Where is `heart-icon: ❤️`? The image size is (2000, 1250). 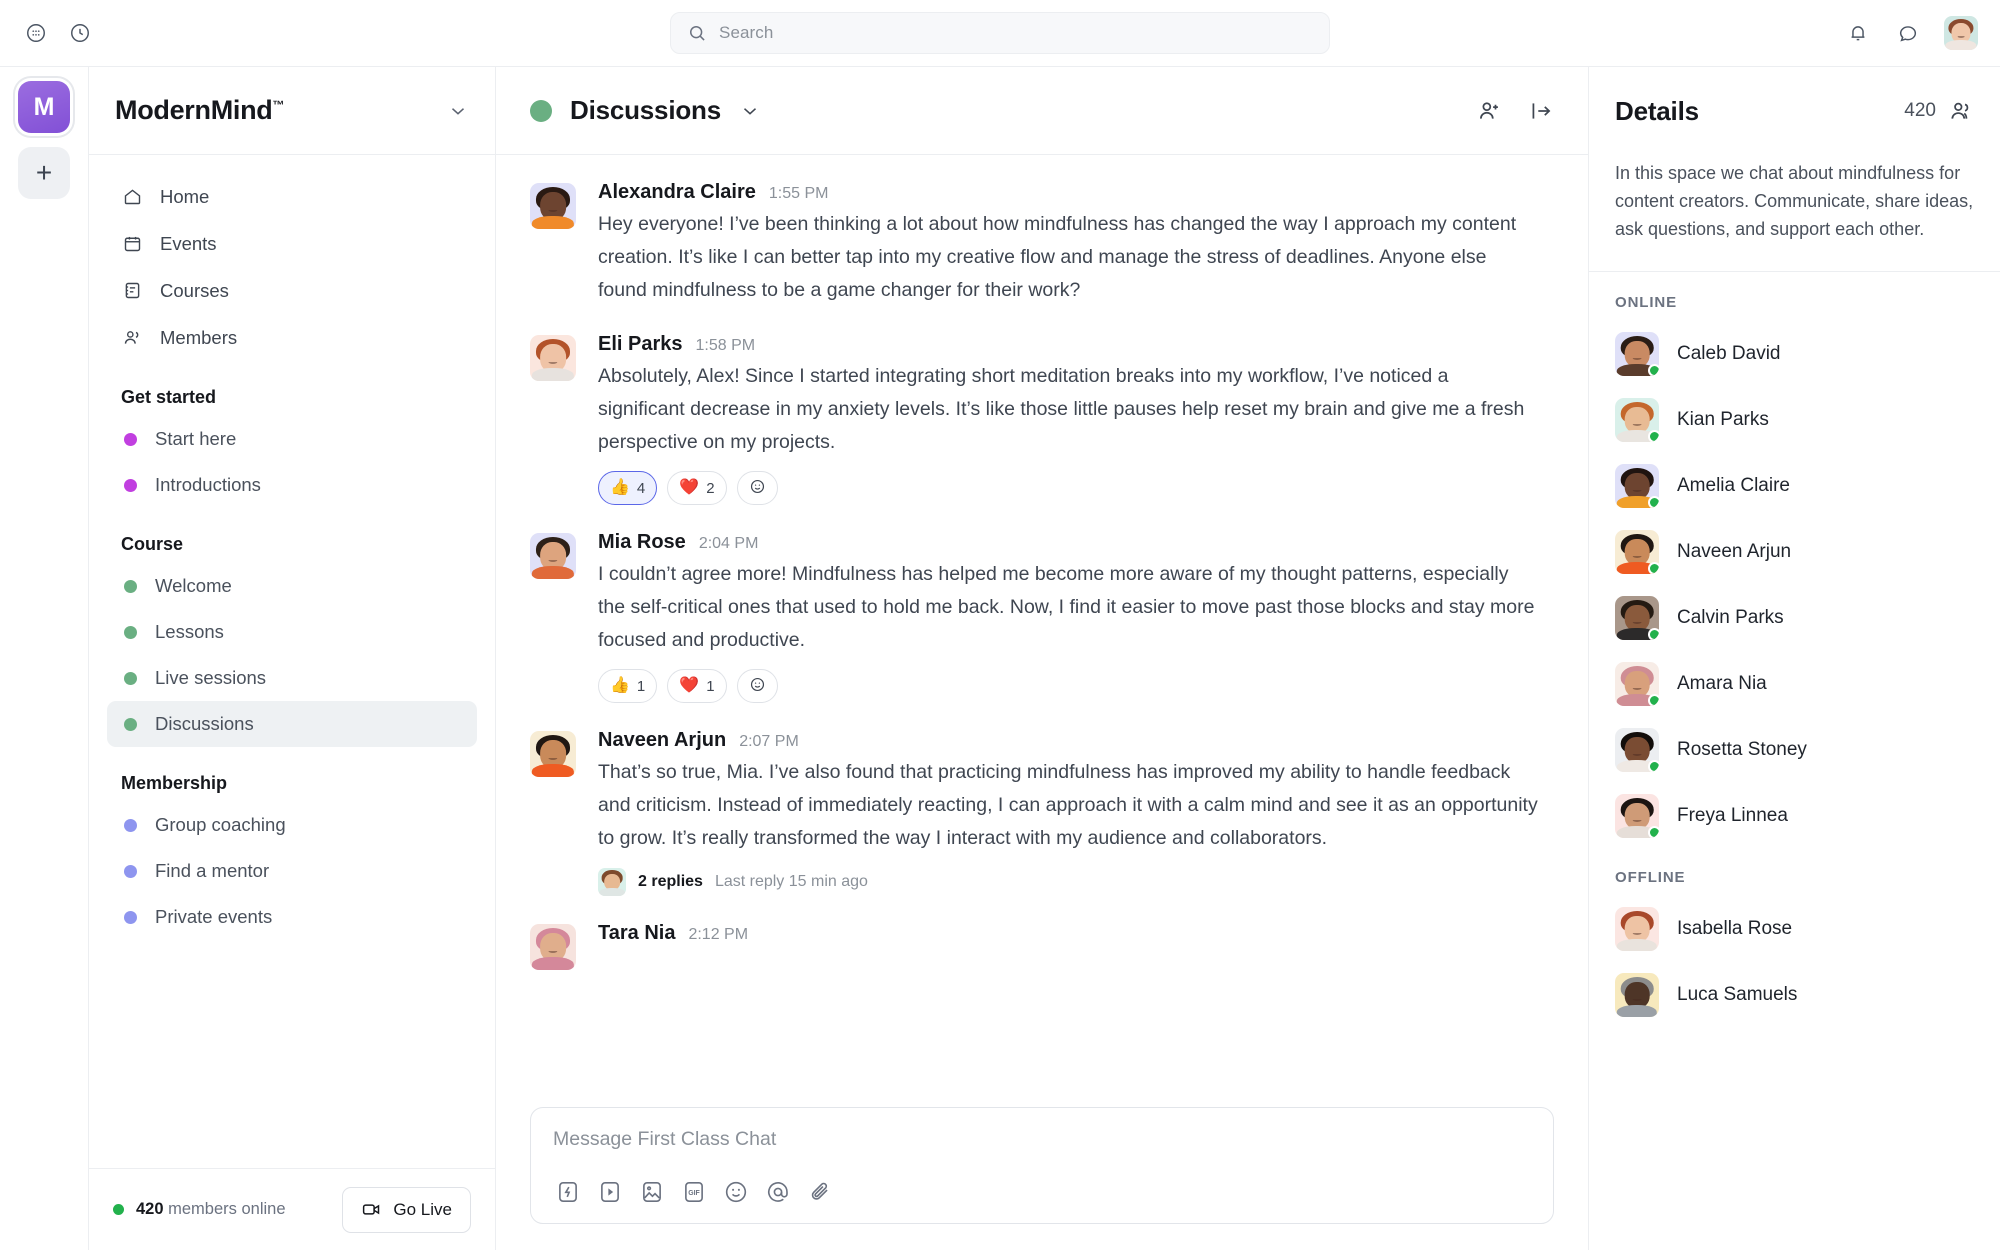 heart-icon: ❤️ is located at coordinates (689, 685).